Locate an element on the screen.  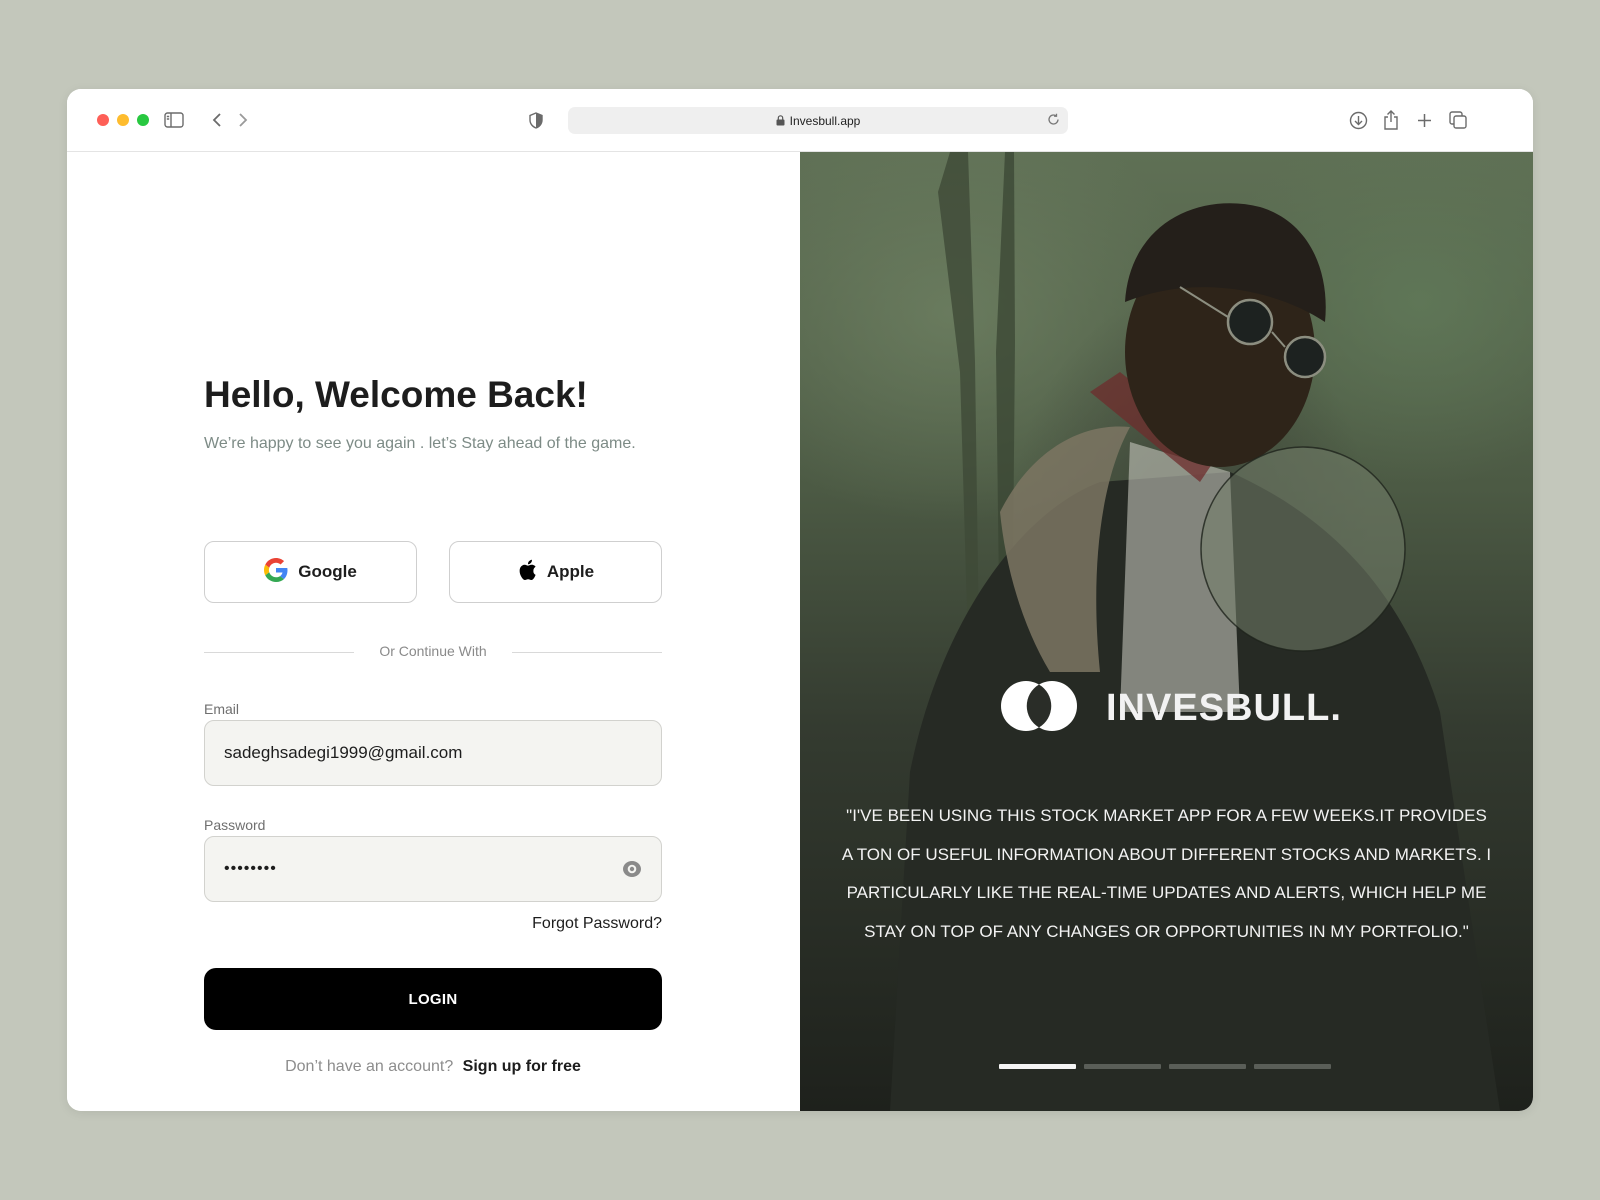
minimize-window-button is located at coordinates (123, 120).